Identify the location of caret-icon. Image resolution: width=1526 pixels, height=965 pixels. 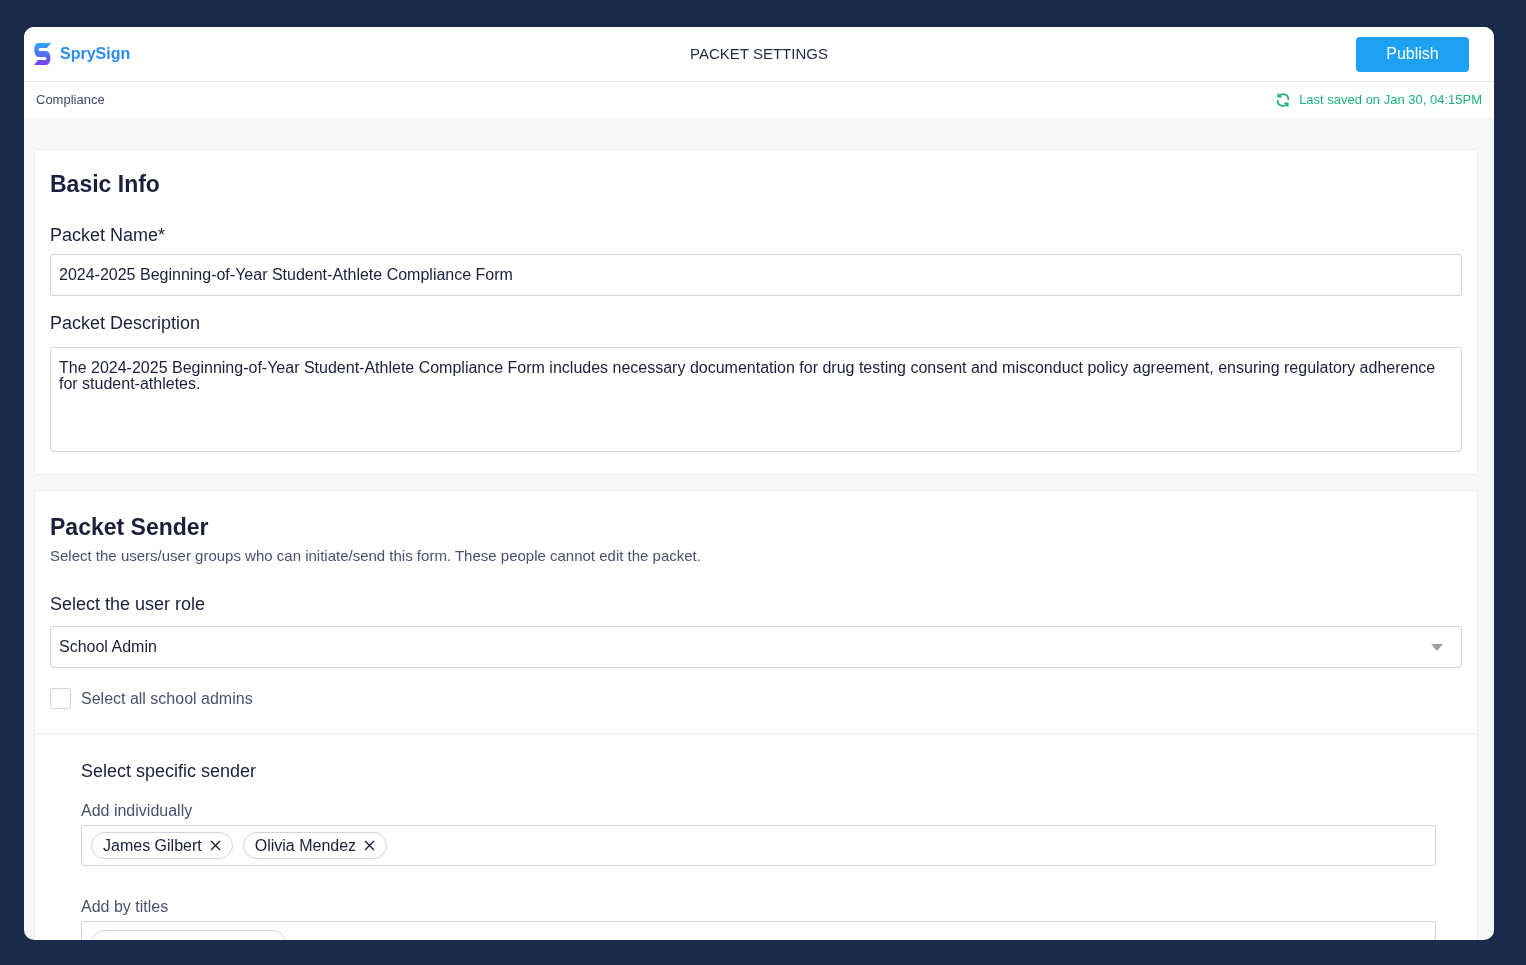
(1437, 647).